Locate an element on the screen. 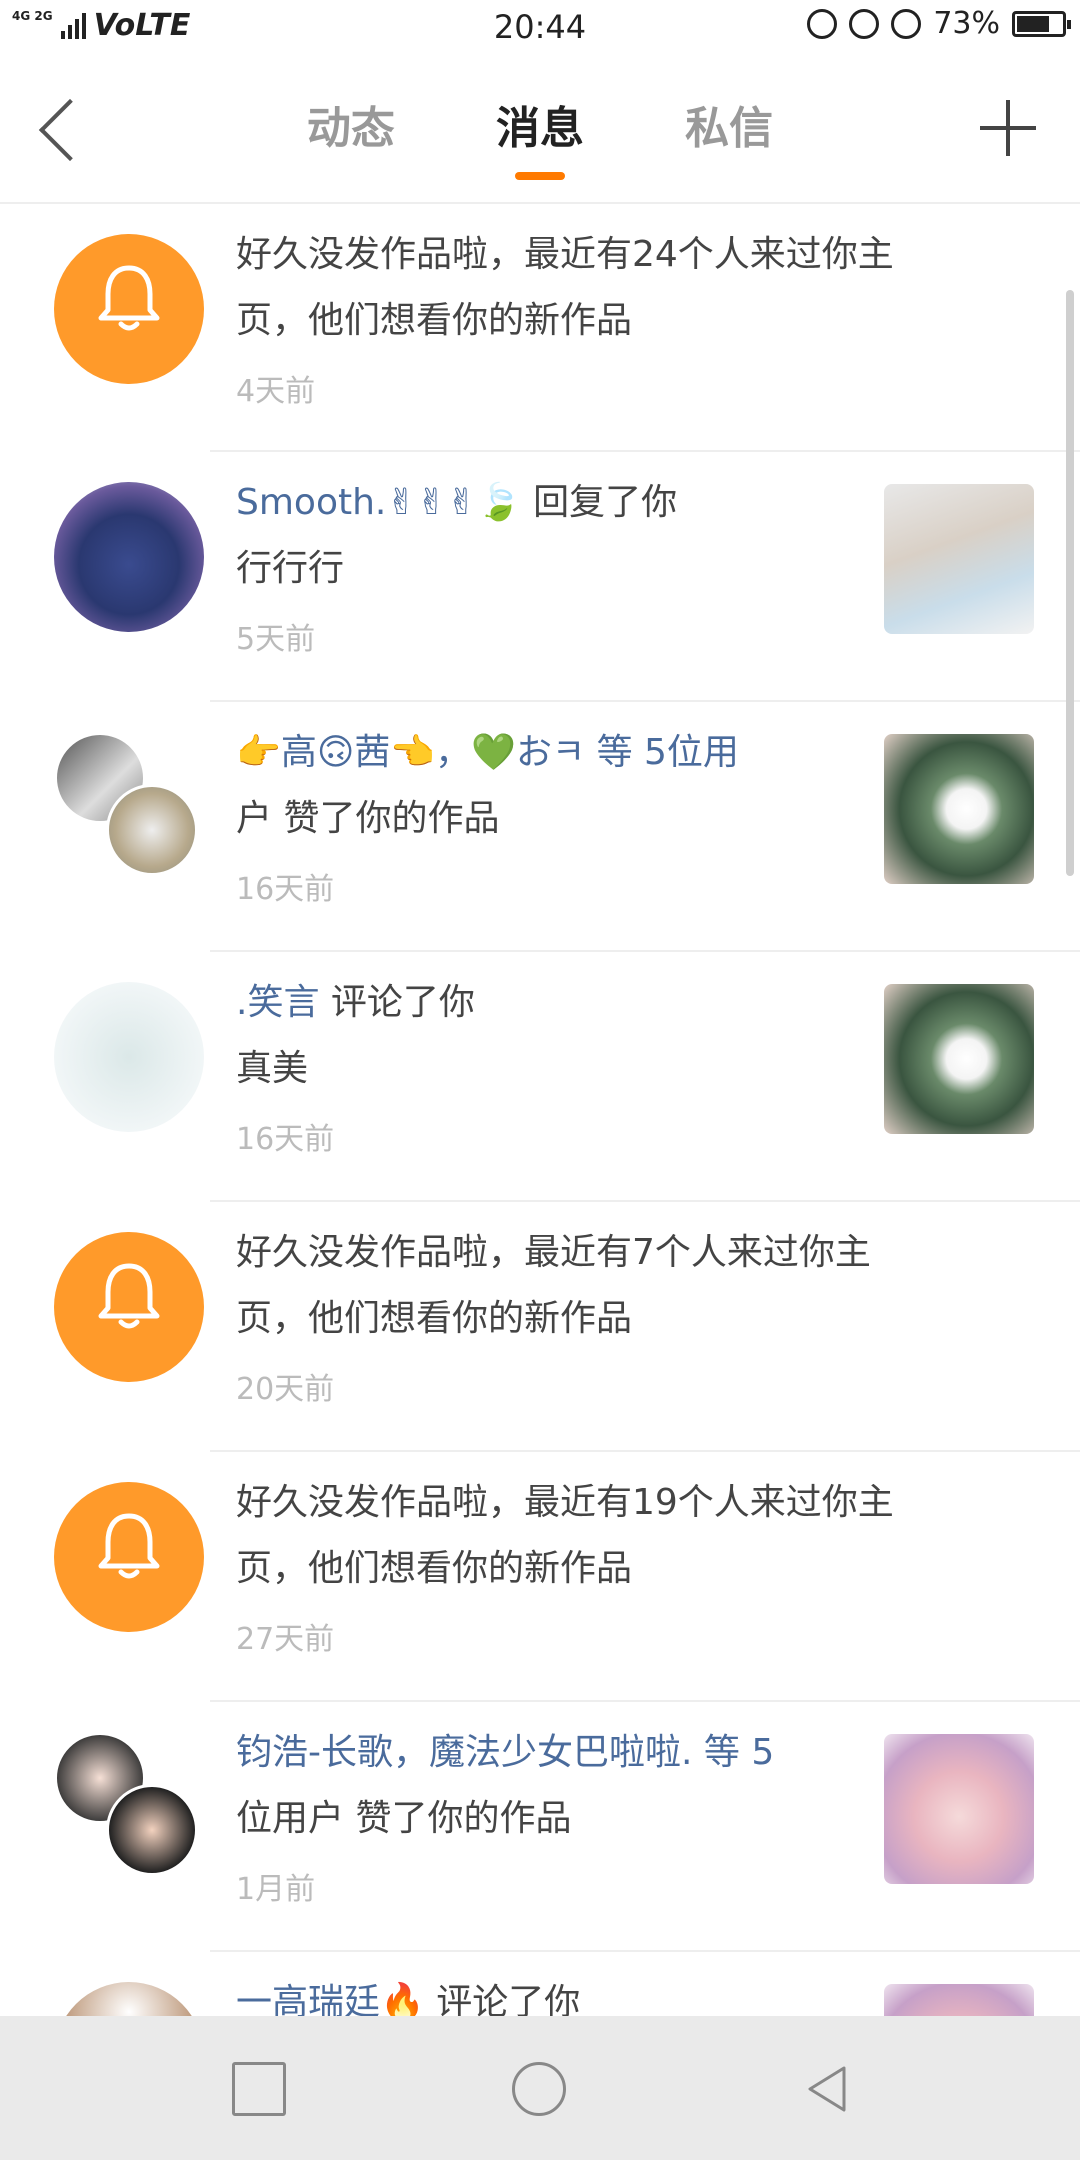  home-button is located at coordinates (539, 2089).